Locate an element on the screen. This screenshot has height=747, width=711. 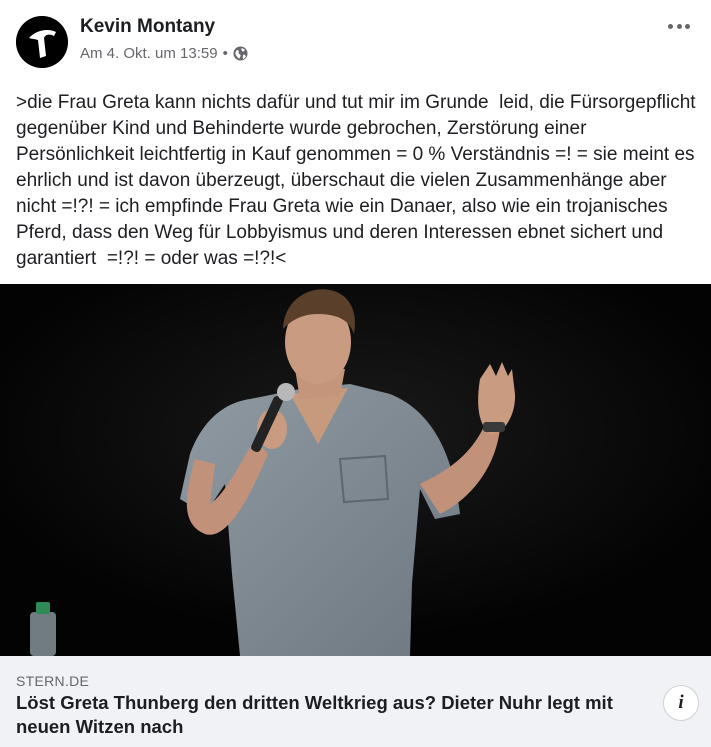
info-icon: i is located at coordinates (681, 702).